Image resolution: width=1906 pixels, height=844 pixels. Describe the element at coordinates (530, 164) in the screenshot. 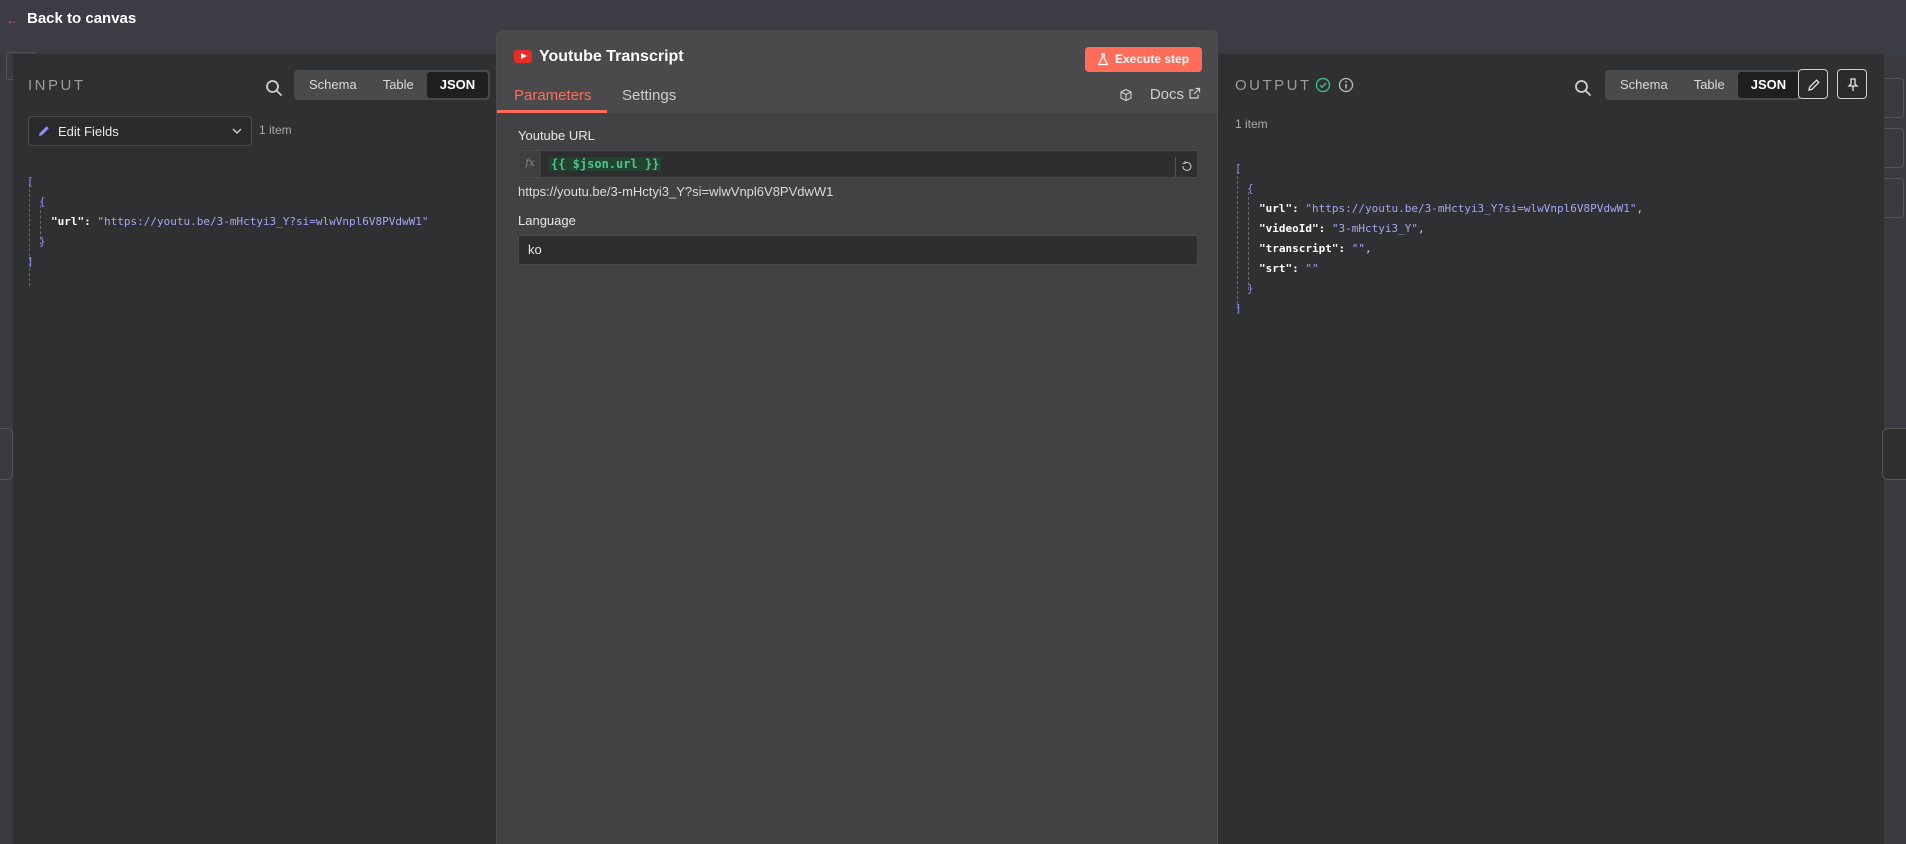

I see `fx-badge: fx` at that location.